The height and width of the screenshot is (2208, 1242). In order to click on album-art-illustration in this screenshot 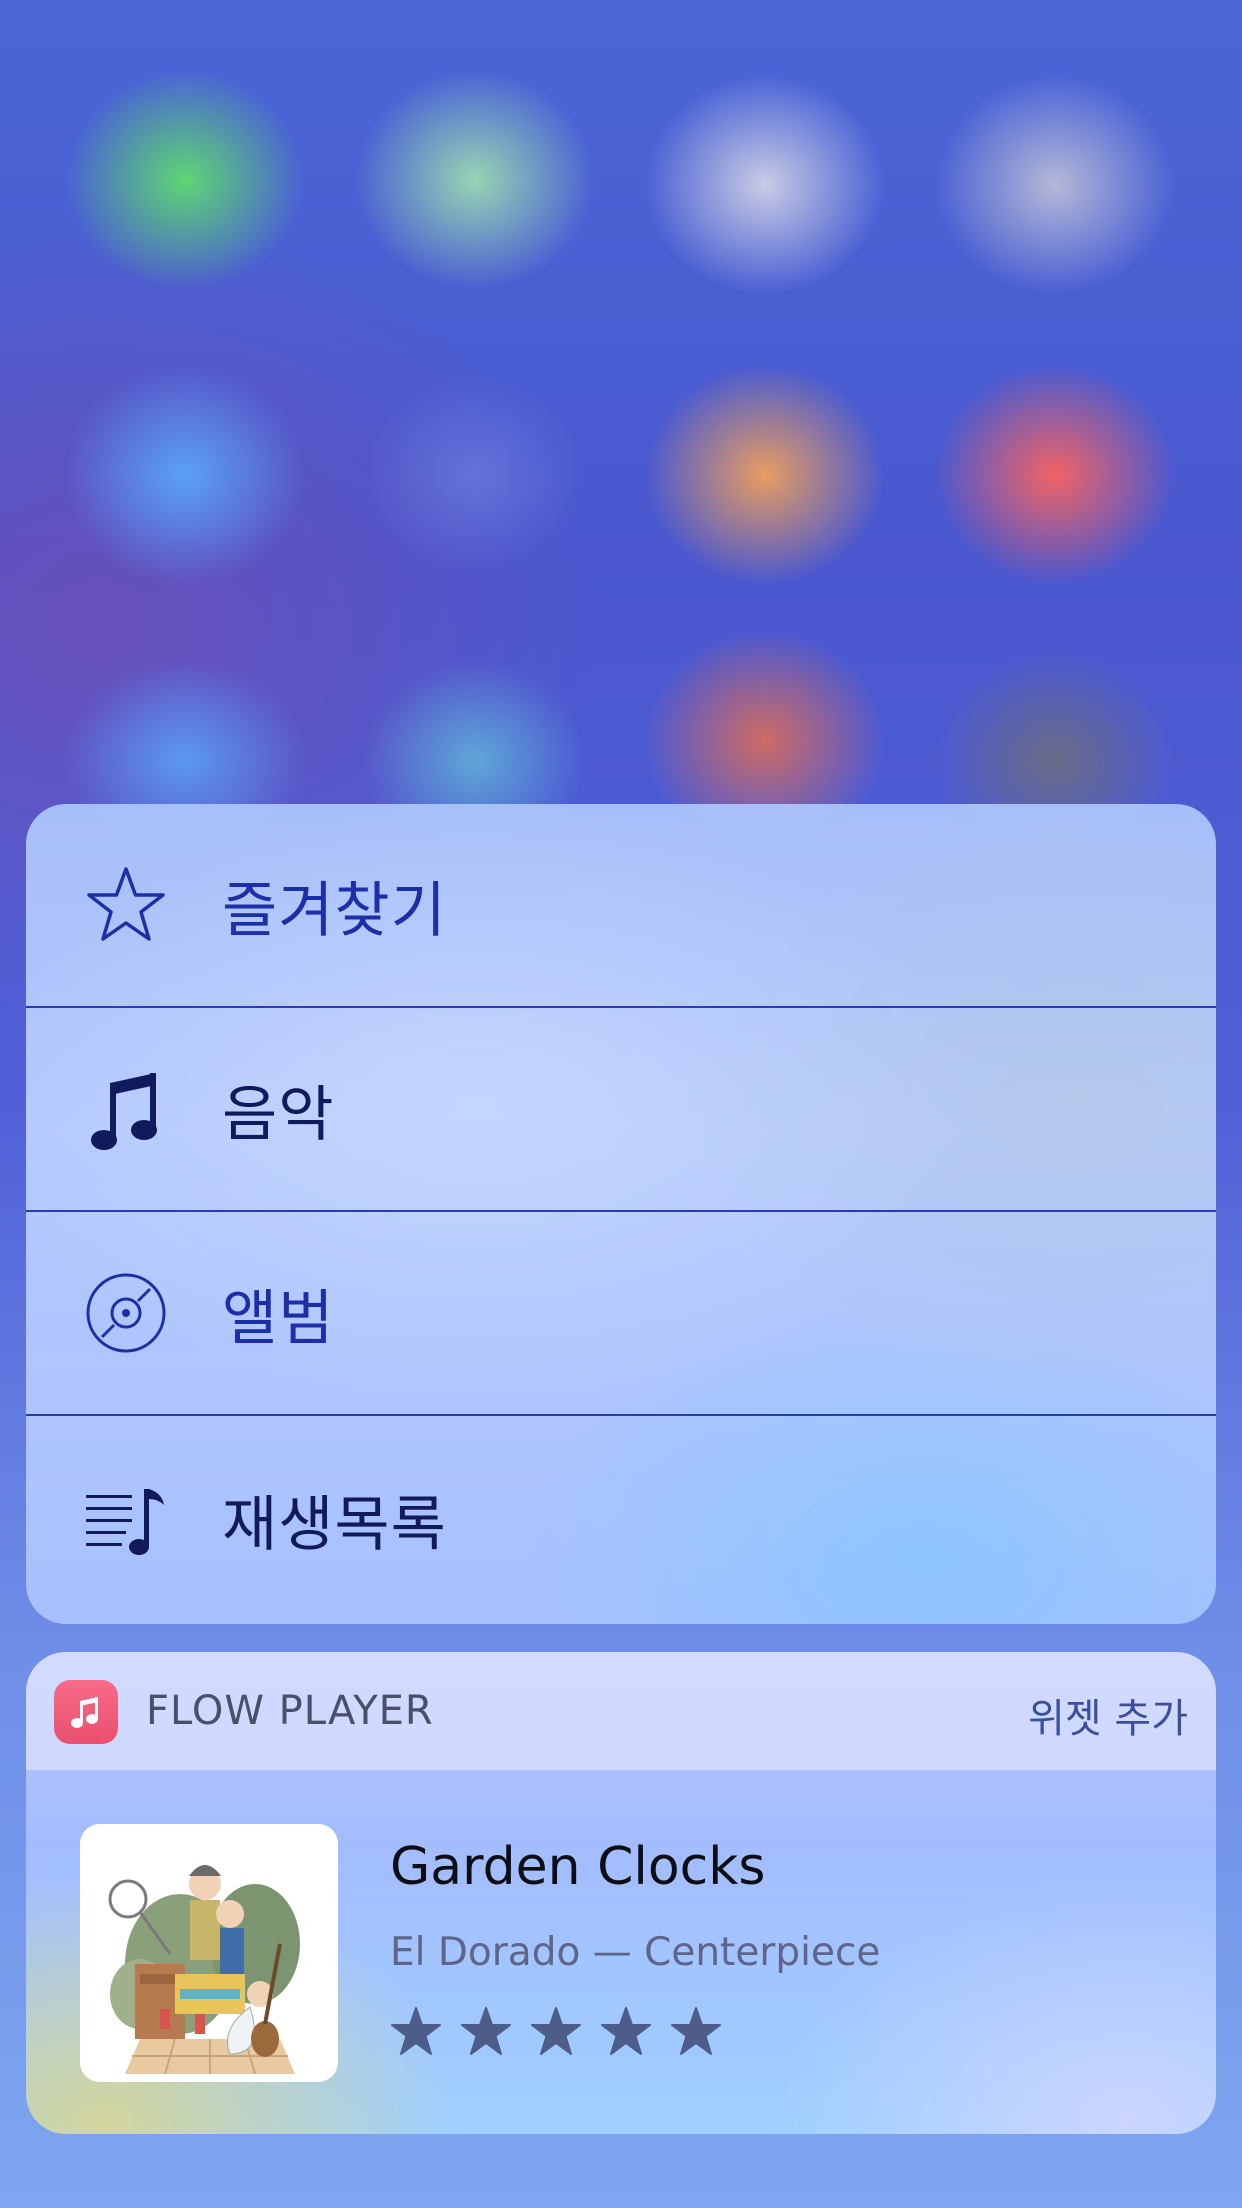, I will do `click(209, 1953)`.